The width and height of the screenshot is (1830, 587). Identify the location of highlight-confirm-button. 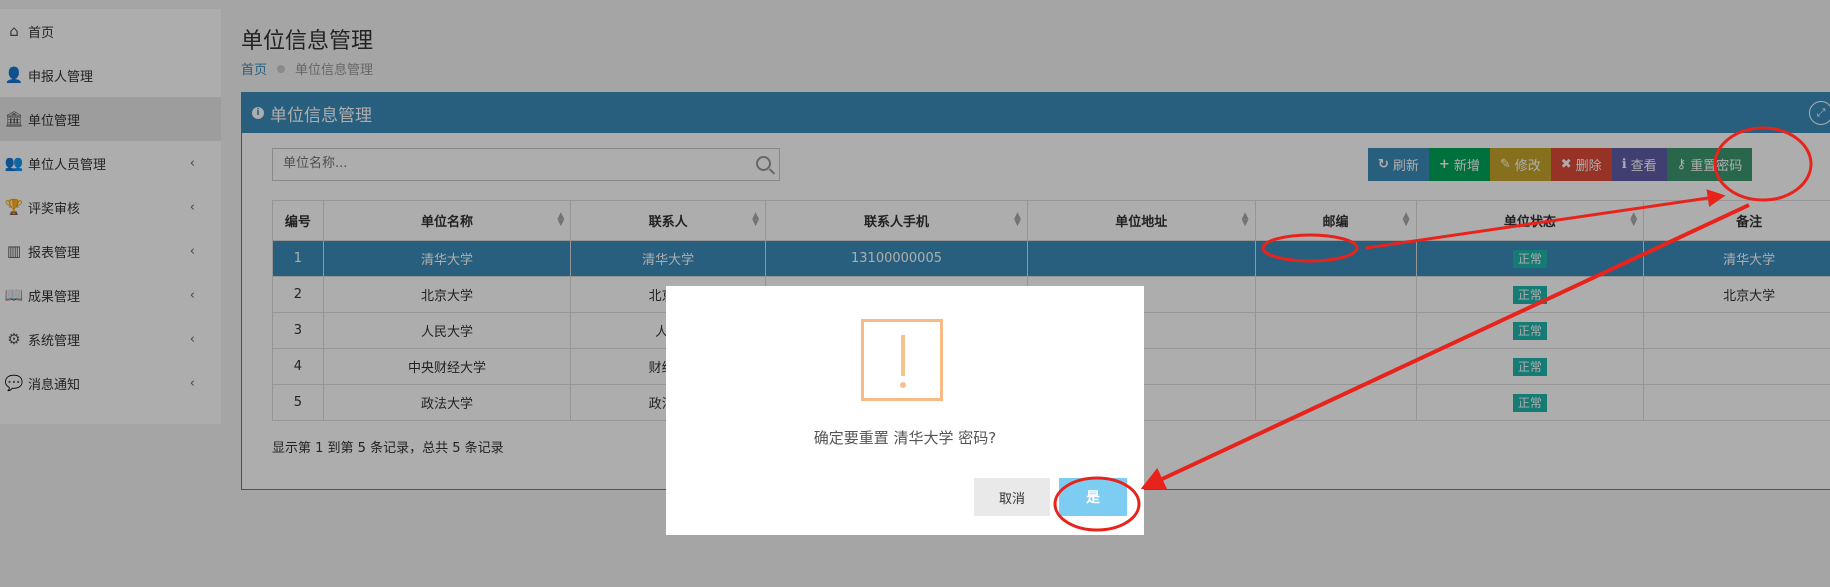
(1097, 504).